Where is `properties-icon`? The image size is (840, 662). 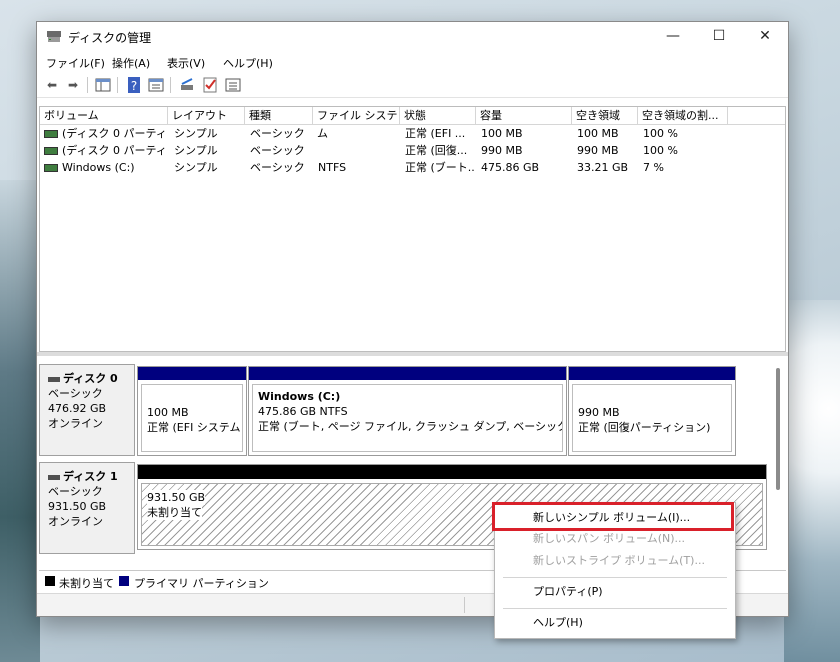
properties-icon is located at coordinates (156, 85).